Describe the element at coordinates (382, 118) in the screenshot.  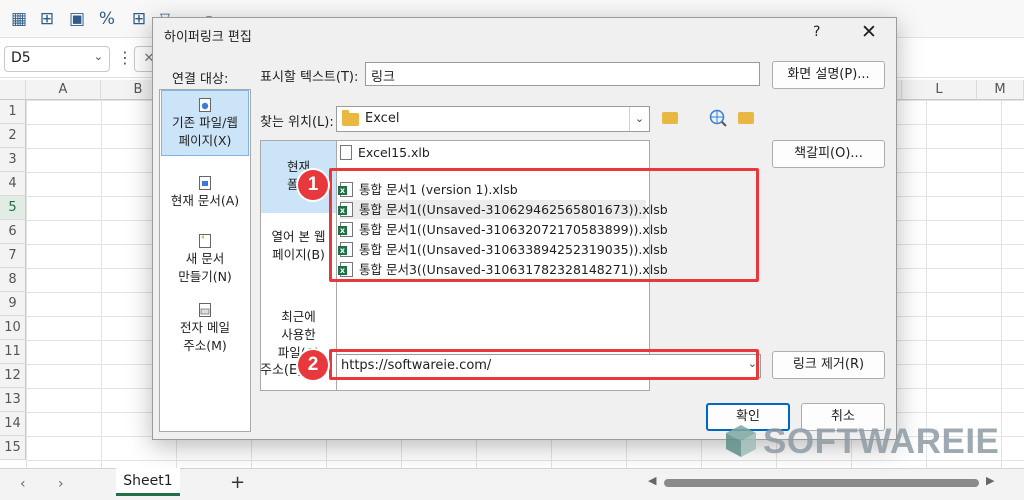
I see `look-in-value: Excel` at that location.